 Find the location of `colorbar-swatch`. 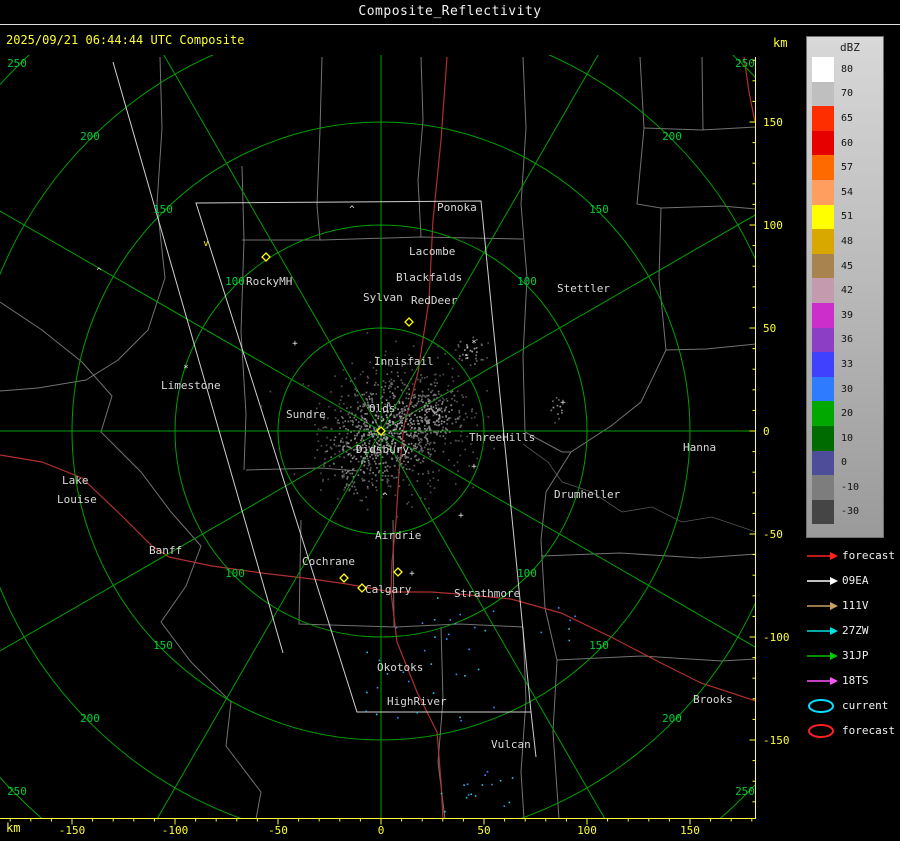

colorbar-swatch is located at coordinates (823, 487).